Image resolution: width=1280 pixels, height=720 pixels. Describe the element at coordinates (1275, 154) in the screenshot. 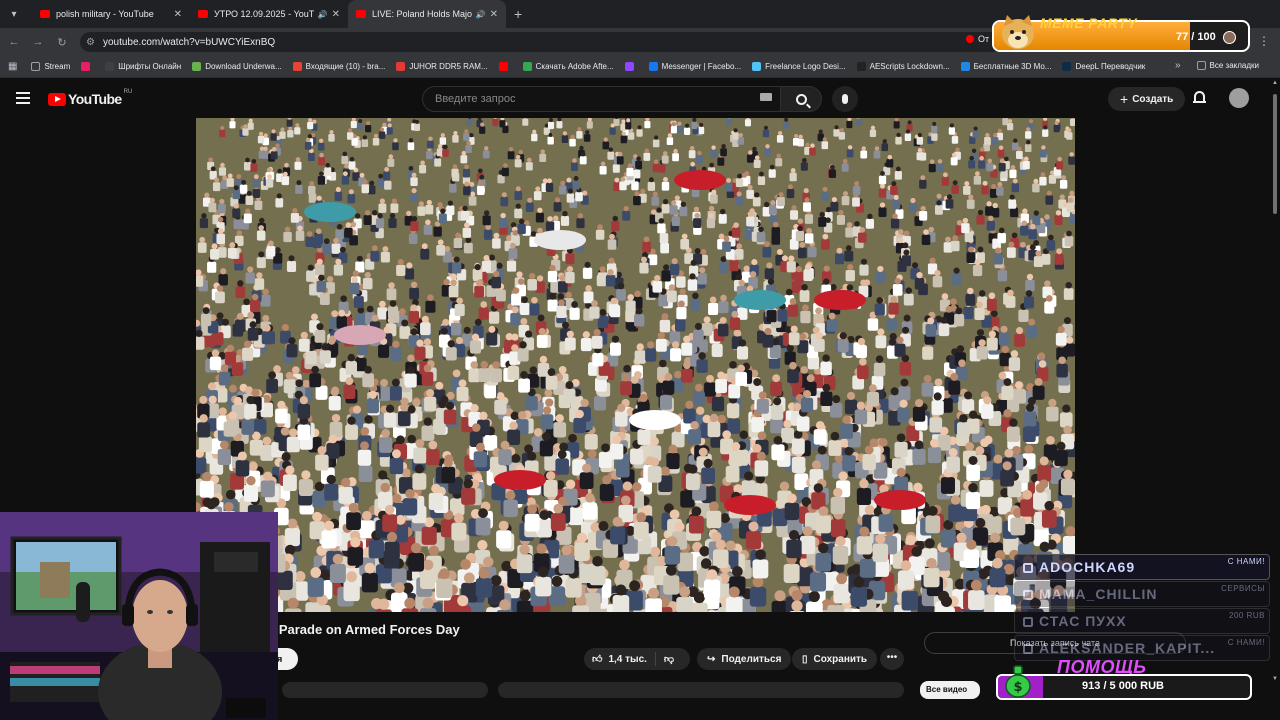

I see `scrollbar-thumb` at that location.